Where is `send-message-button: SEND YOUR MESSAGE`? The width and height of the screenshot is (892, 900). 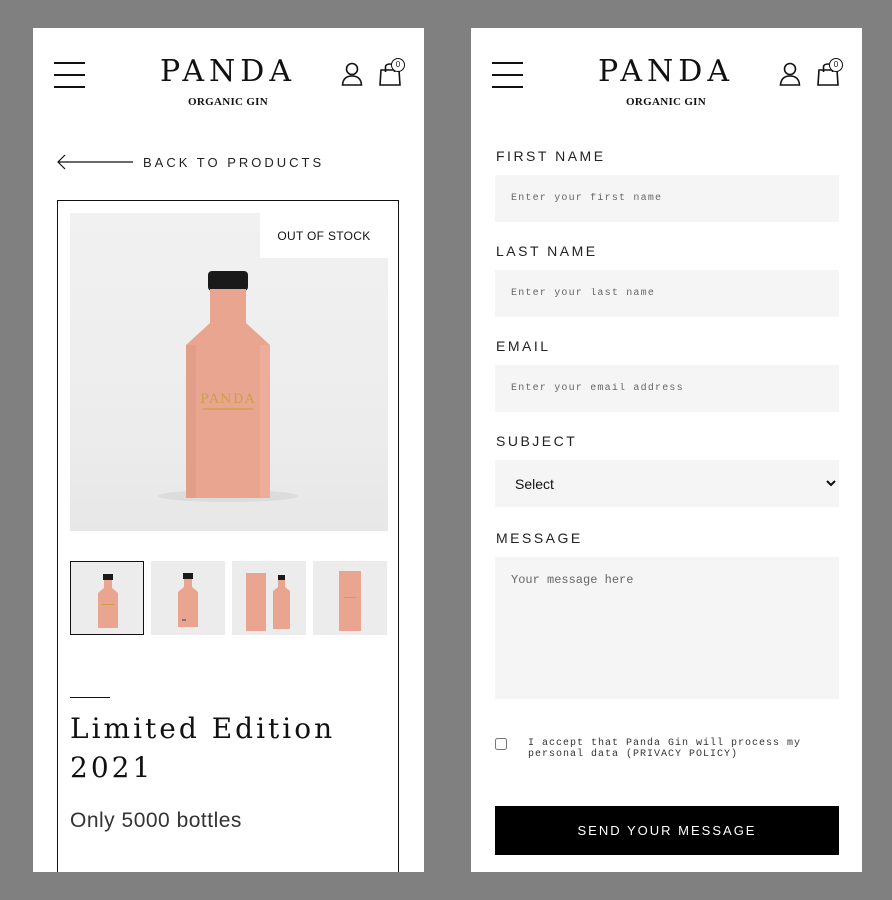 send-message-button: SEND YOUR MESSAGE is located at coordinates (667, 830).